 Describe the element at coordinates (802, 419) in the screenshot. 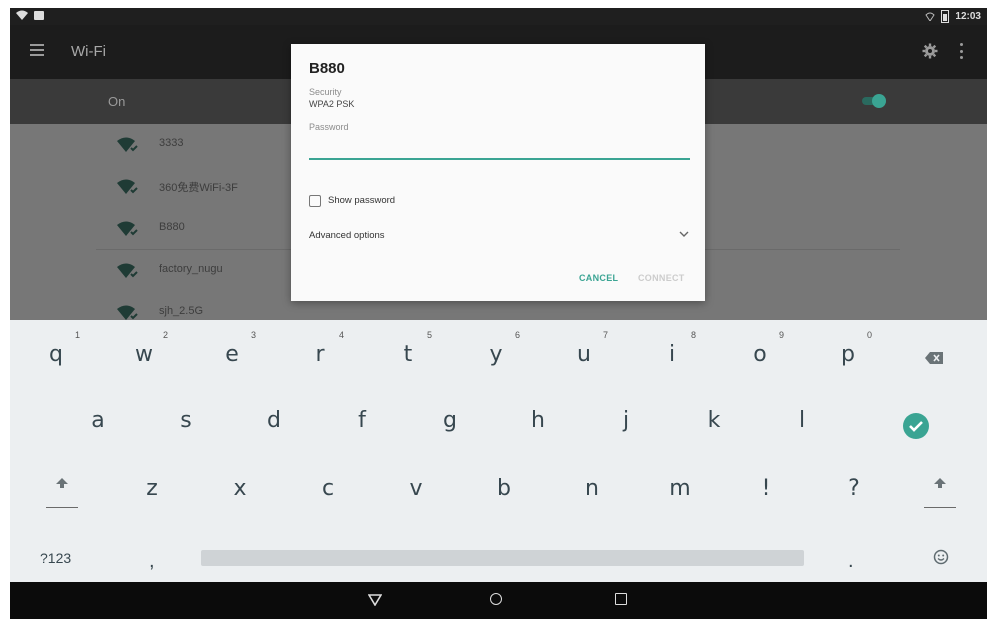

I see `key-l: l` at that location.